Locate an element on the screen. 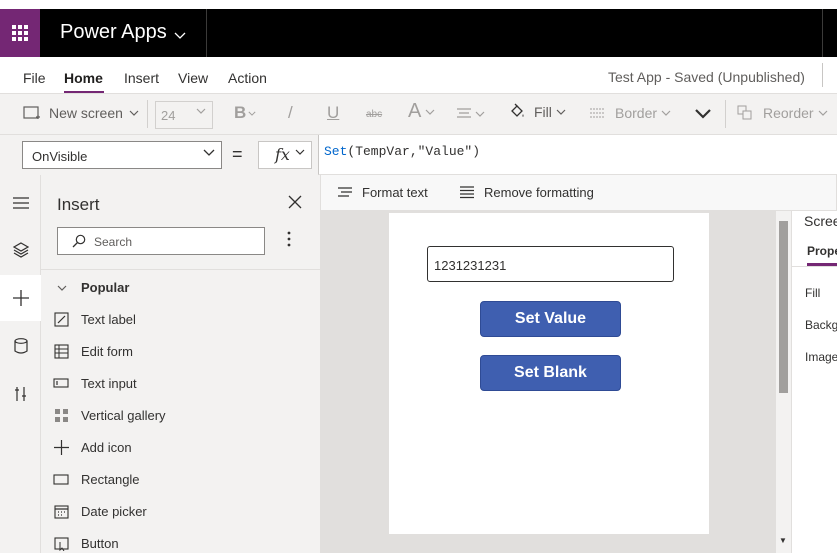 The width and height of the screenshot is (837, 553). format-text-icon is located at coordinates (345, 191).